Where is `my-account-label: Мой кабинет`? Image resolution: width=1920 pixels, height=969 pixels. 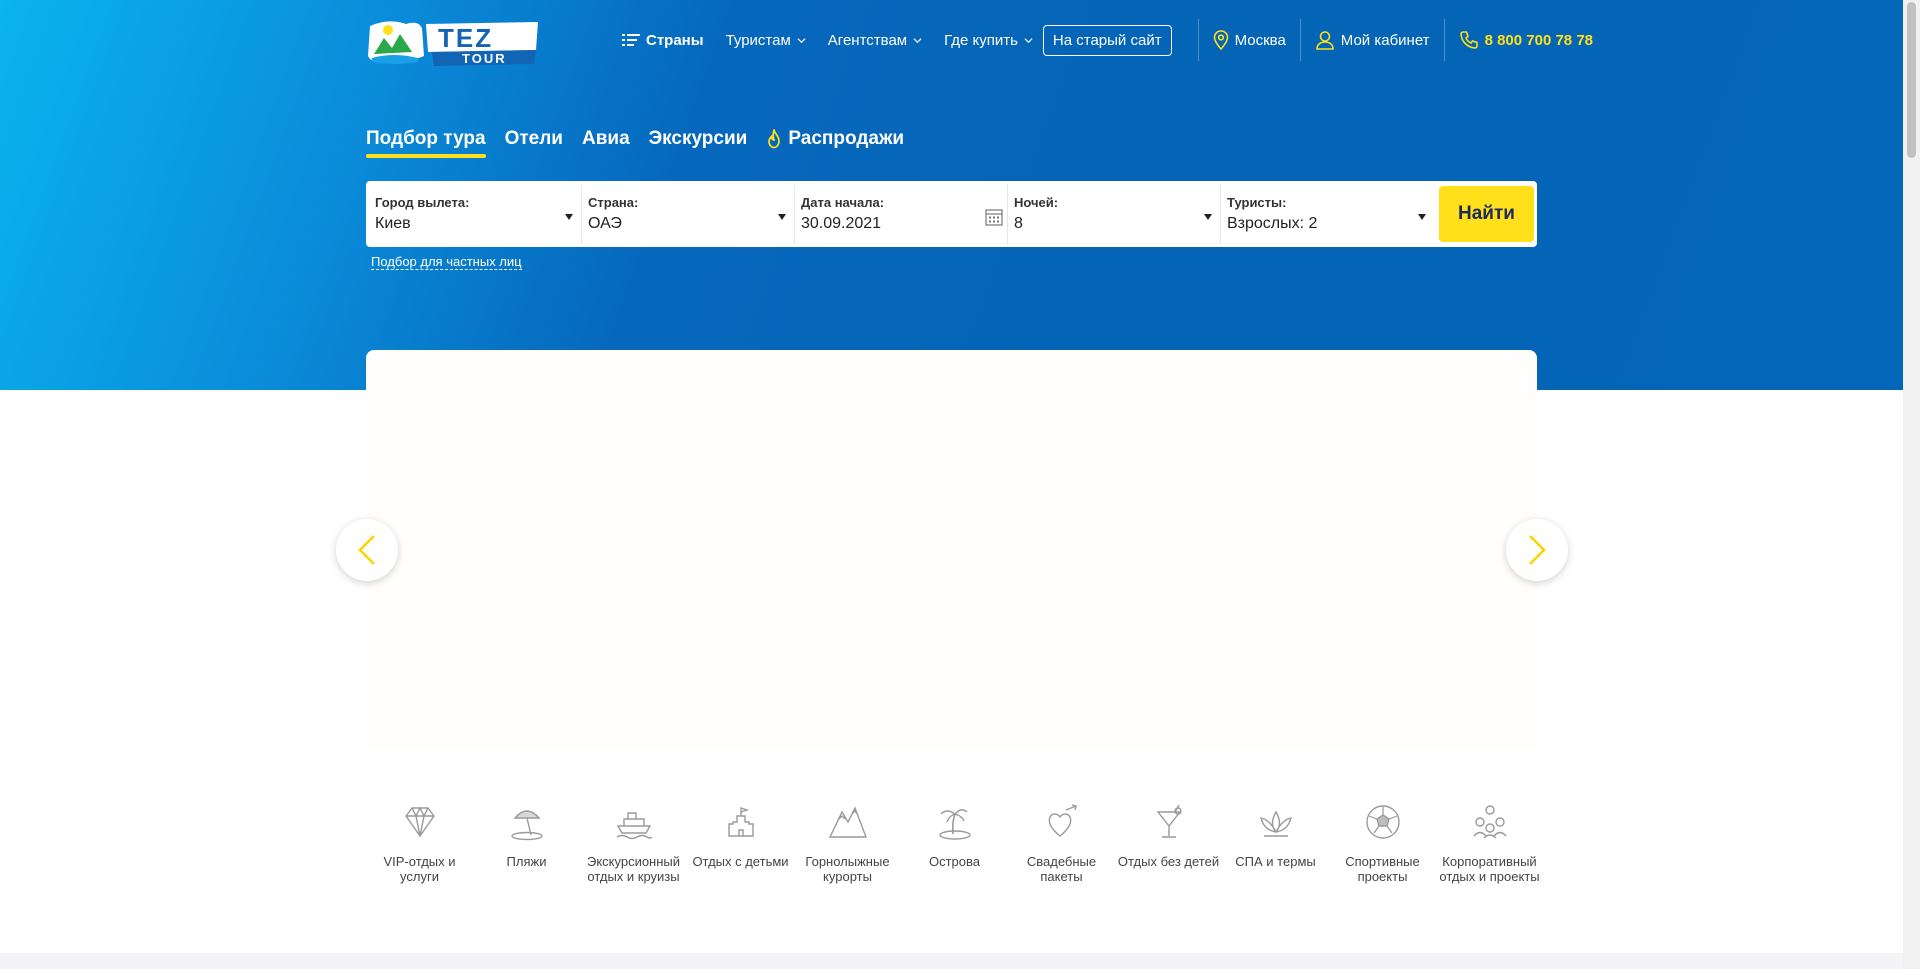 my-account-label: Мой кабинет is located at coordinates (1385, 40).